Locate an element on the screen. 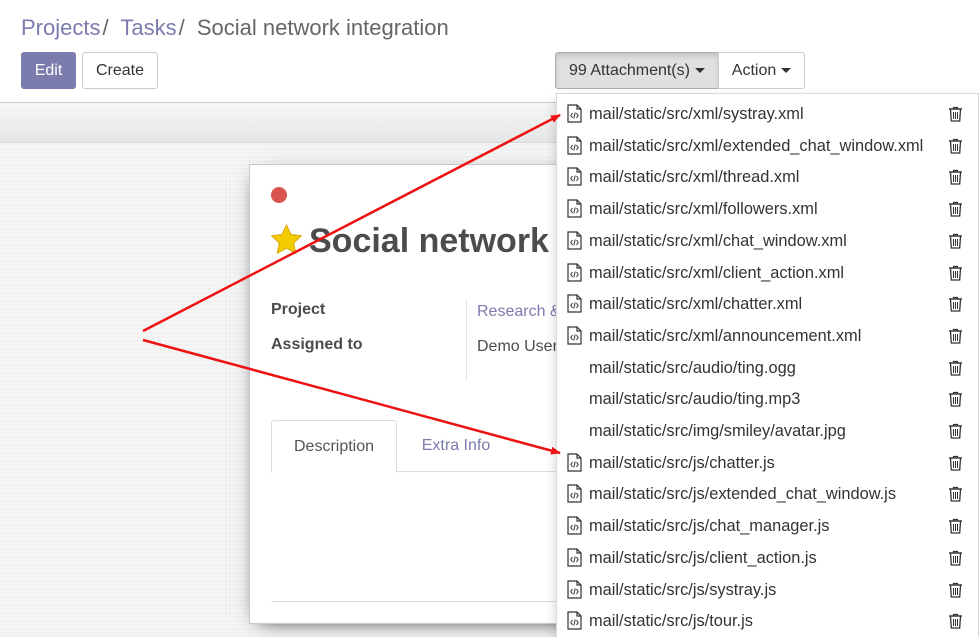 This screenshot has width=979, height=637. attachments-button-label: 99 Attachment(s) is located at coordinates (629, 70).